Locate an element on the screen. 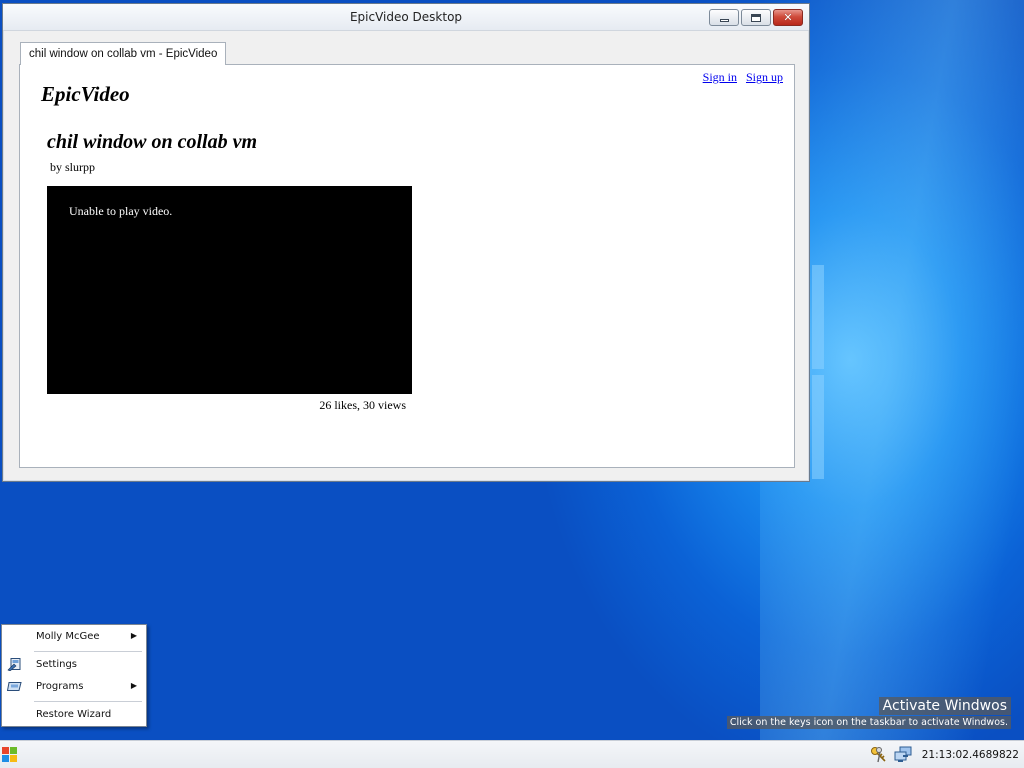  start-menu-item-programs: Programs ▶ is located at coordinates (74, 687).